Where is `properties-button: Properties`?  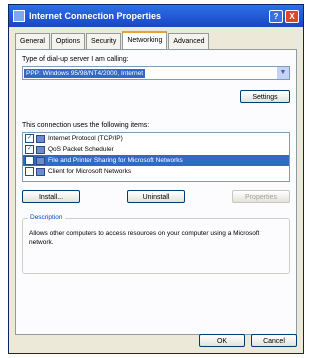 properties-button: Properties is located at coordinates (261, 196).